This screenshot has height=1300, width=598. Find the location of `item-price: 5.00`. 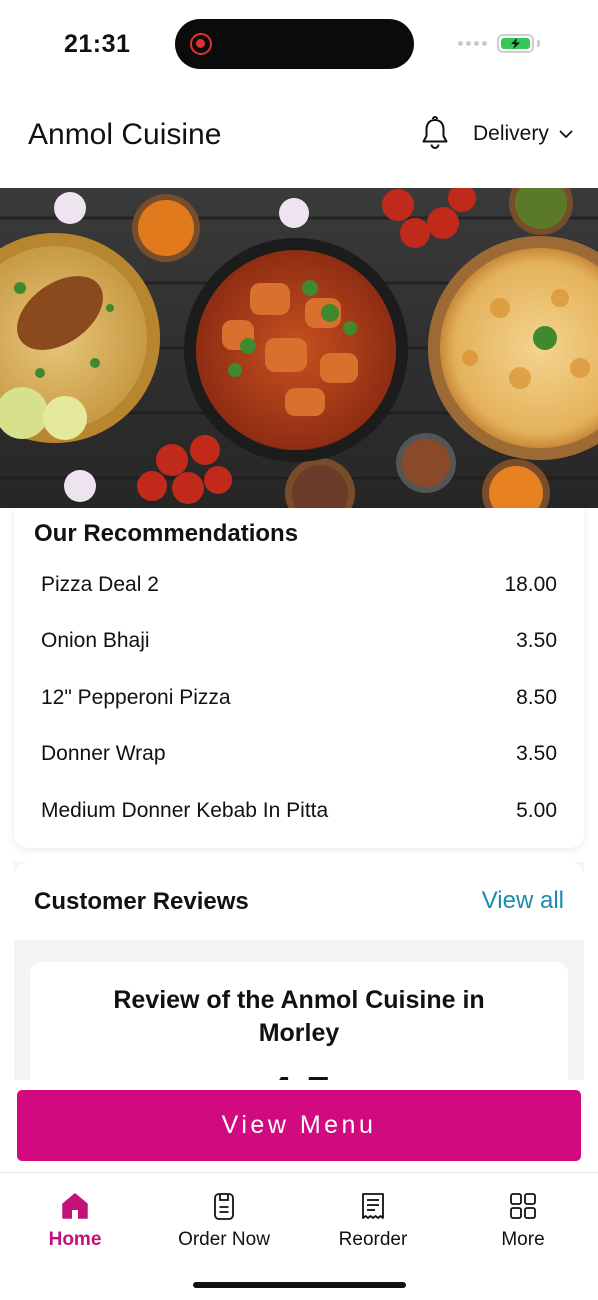

item-price: 5.00 is located at coordinates (536, 810).